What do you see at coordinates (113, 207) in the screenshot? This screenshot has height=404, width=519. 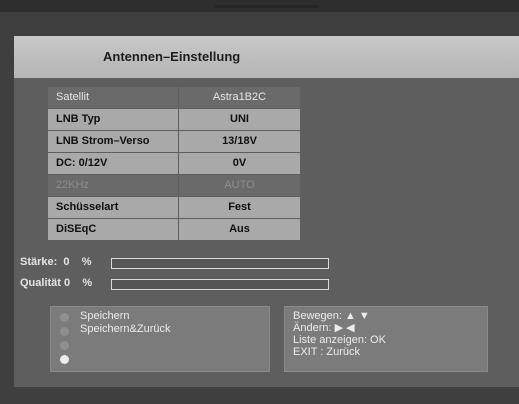 I see `dish-type-label: Schüsselart` at bounding box center [113, 207].